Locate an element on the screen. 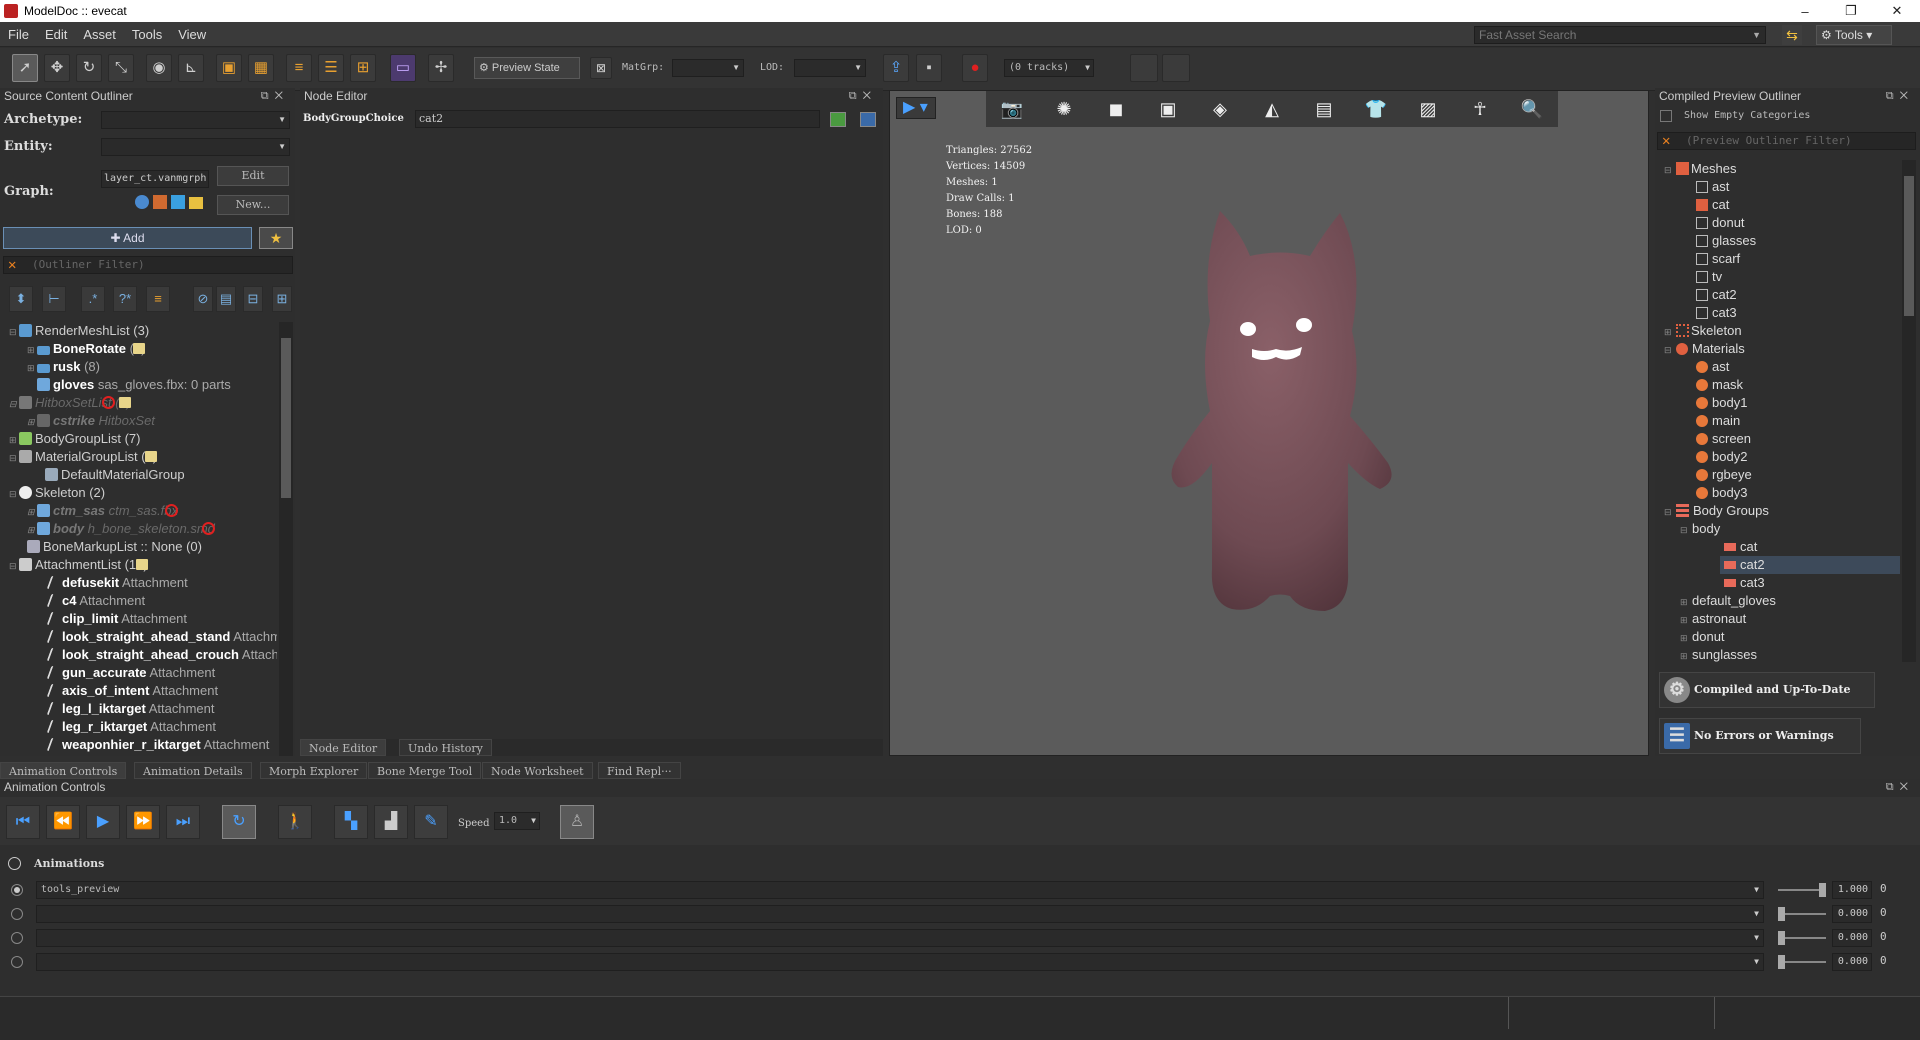 The width and height of the screenshot is (1920, 1040). tree-node-bodygrouplist: ⊞ BodyGroupList (7) is located at coordinates (75, 439).